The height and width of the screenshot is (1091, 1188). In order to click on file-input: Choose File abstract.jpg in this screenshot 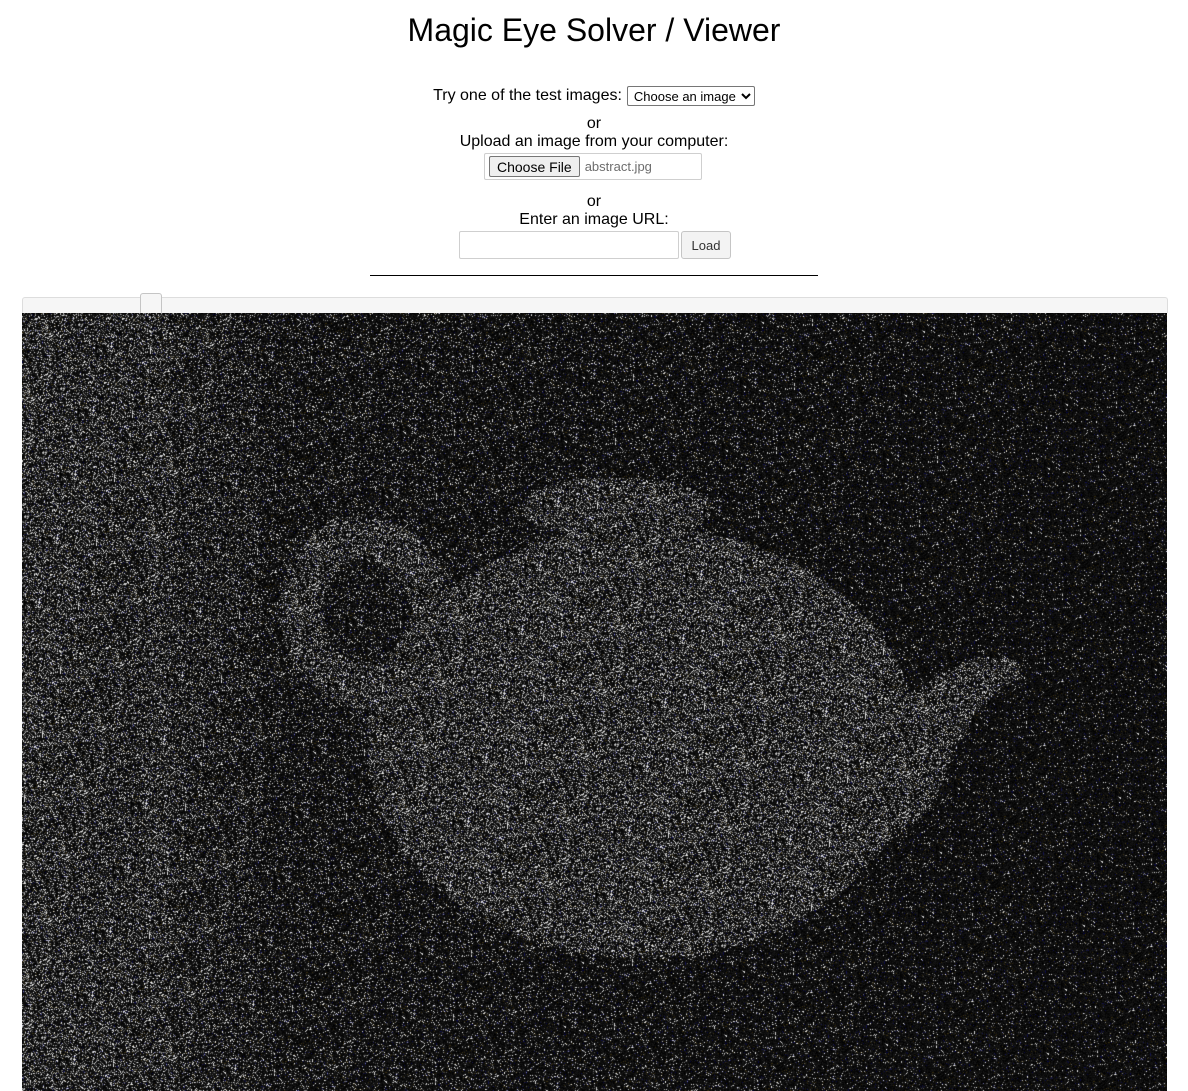, I will do `click(593, 166)`.